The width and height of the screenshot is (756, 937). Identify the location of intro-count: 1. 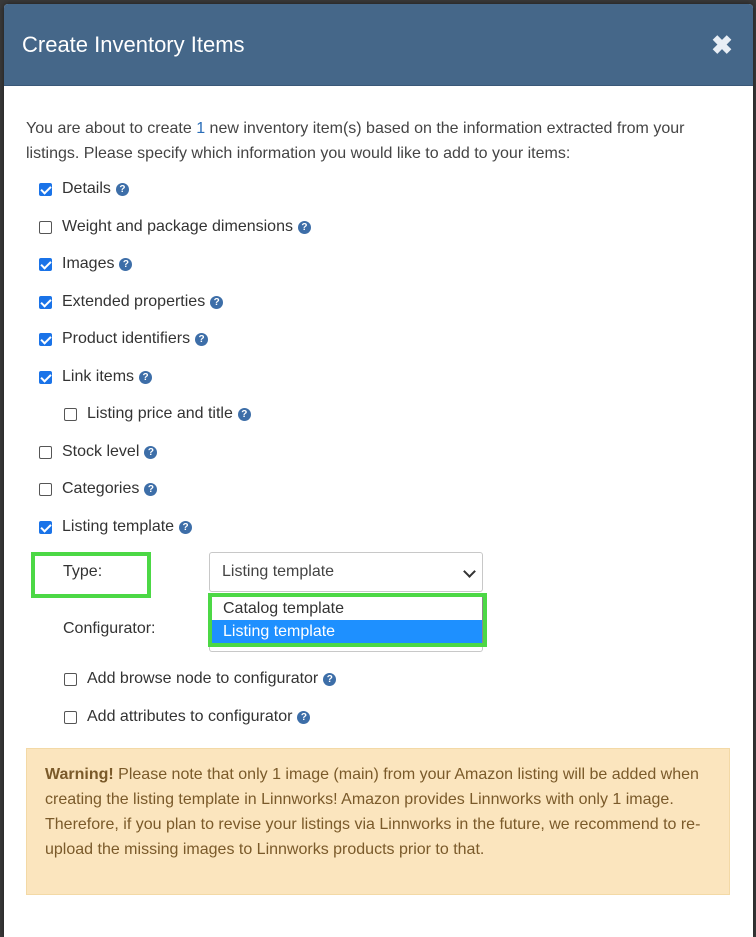
(201, 128).